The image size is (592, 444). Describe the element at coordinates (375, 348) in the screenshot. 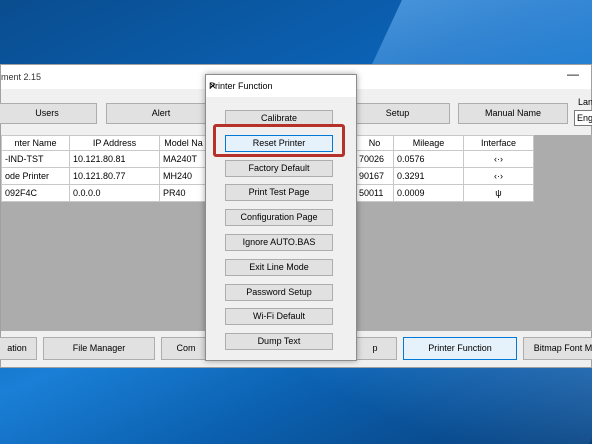

I see `partial-button: p` at that location.